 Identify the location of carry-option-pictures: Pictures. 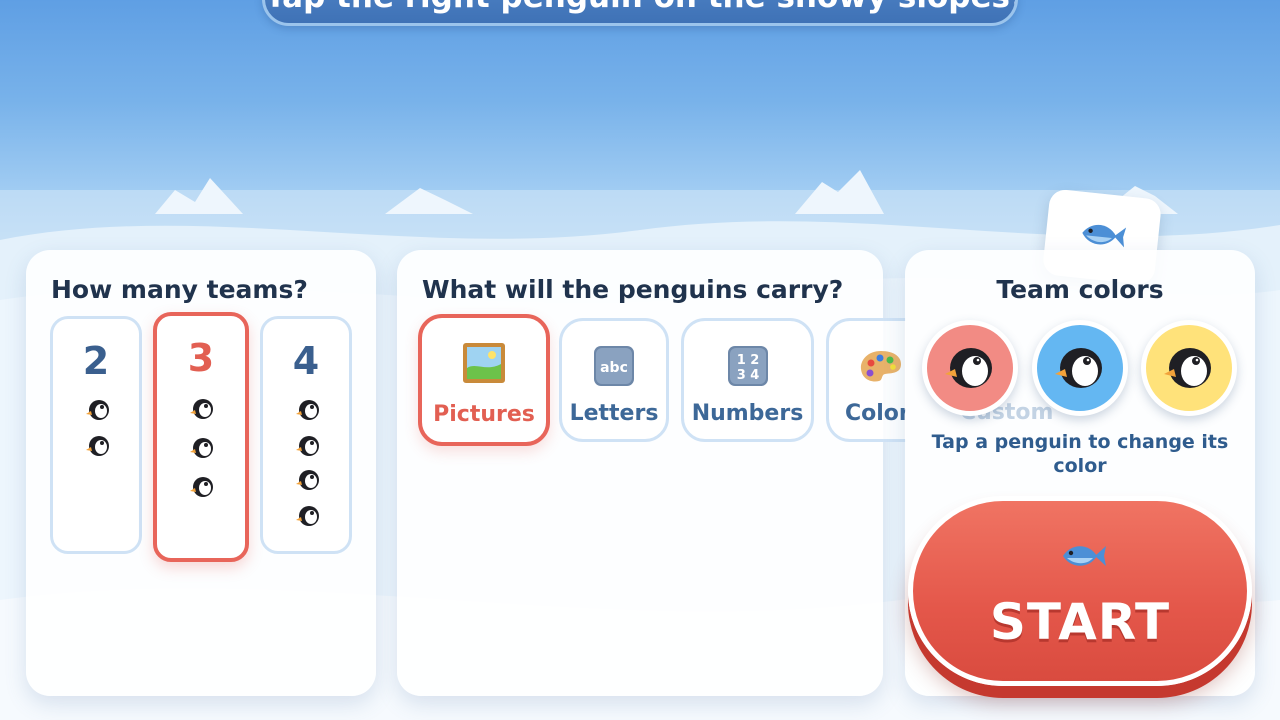
(484, 380).